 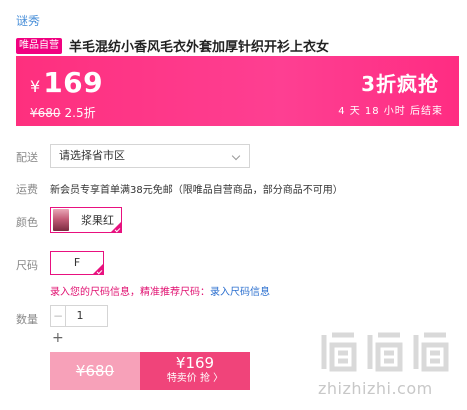 What do you see at coordinates (45, 112) in the screenshot?
I see `original-price: ¥680` at bounding box center [45, 112].